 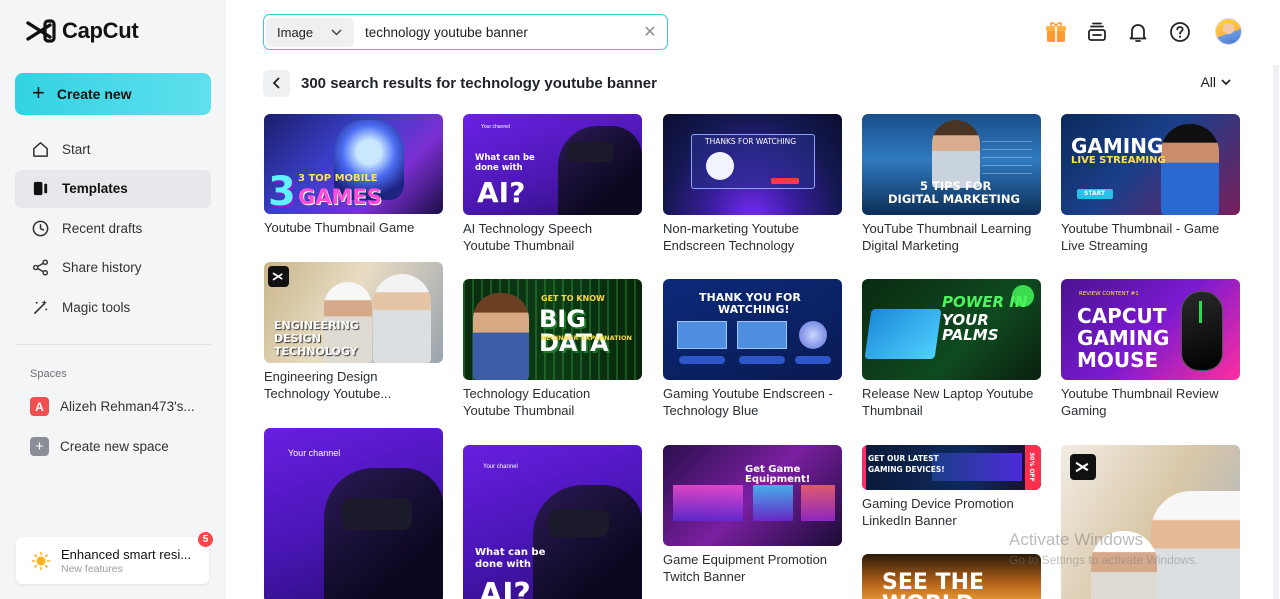 I want to click on gift-icon, so click(x=1056, y=32).